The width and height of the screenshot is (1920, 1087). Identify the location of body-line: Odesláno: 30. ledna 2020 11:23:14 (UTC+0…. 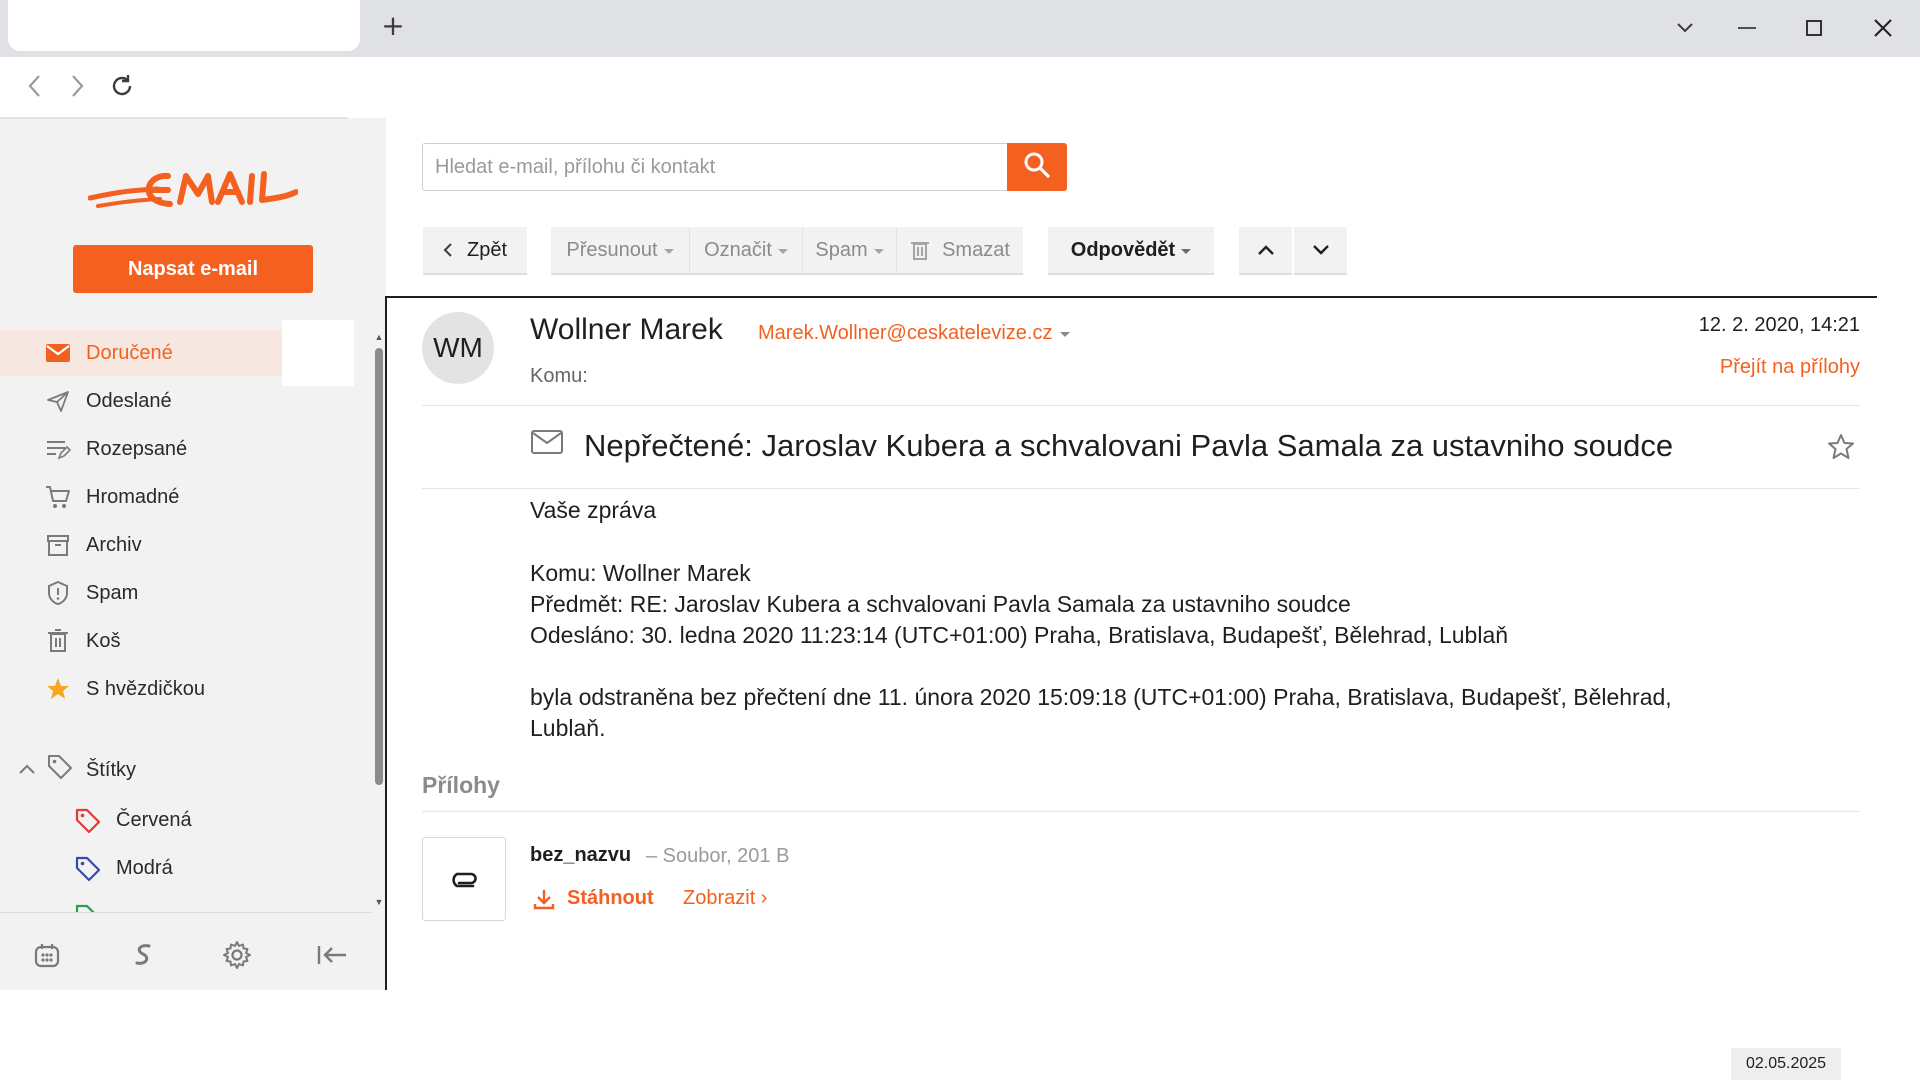
(1019, 635).